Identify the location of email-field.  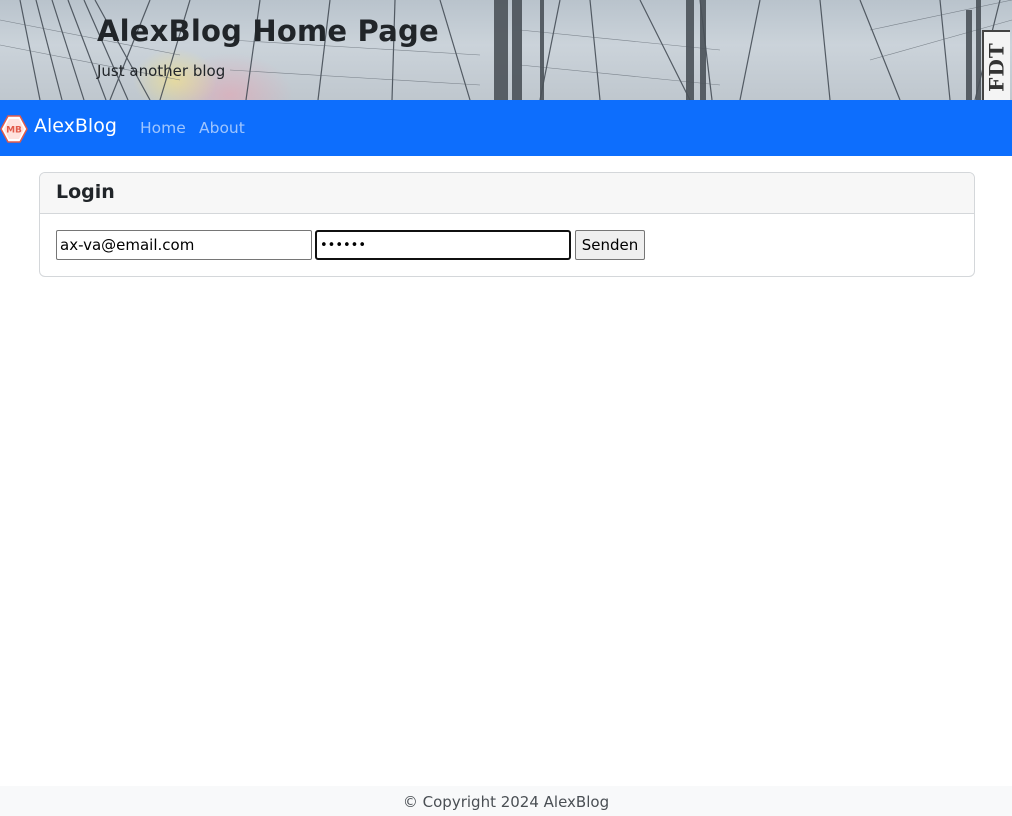
(184, 245).